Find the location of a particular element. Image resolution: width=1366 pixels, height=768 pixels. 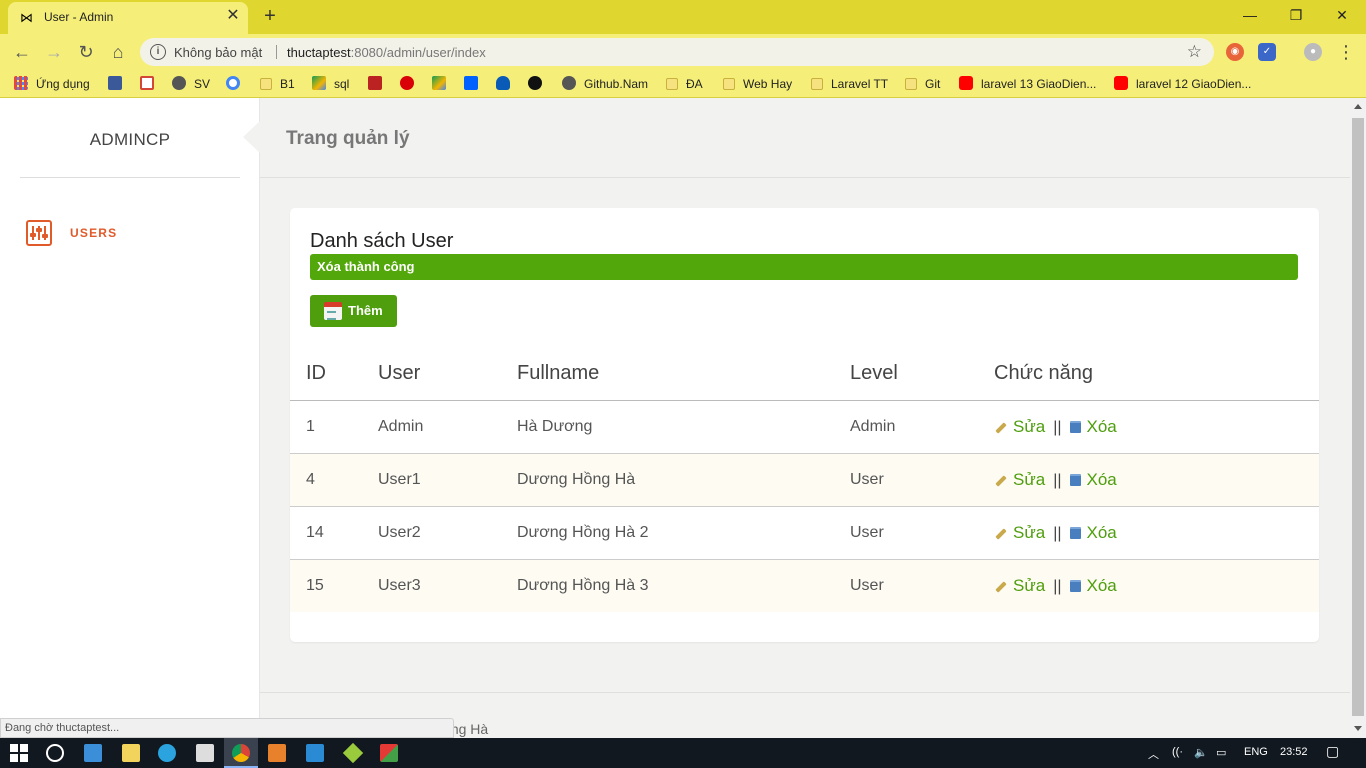

profile-avatar: ● is located at coordinates (1313, 52).